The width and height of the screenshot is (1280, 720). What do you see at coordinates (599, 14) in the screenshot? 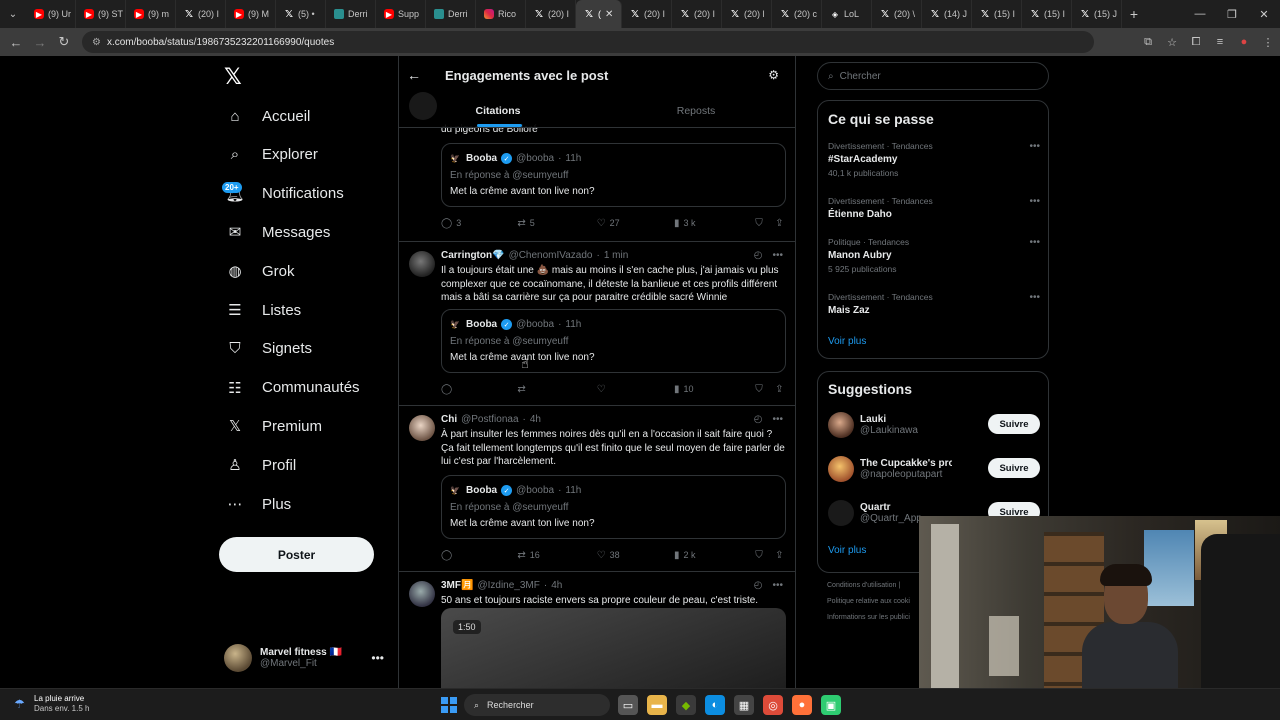
I see `browser-tab: 𝕏 (✕` at bounding box center [599, 14].